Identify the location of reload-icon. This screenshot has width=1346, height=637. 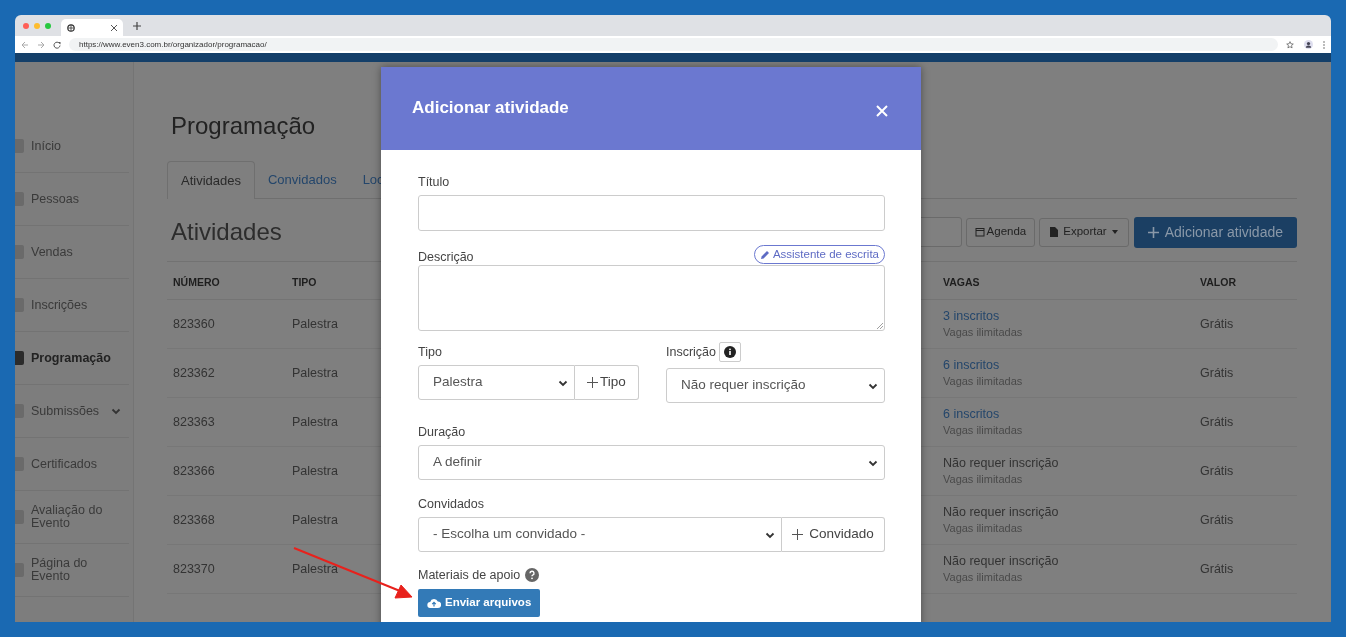
(57, 44).